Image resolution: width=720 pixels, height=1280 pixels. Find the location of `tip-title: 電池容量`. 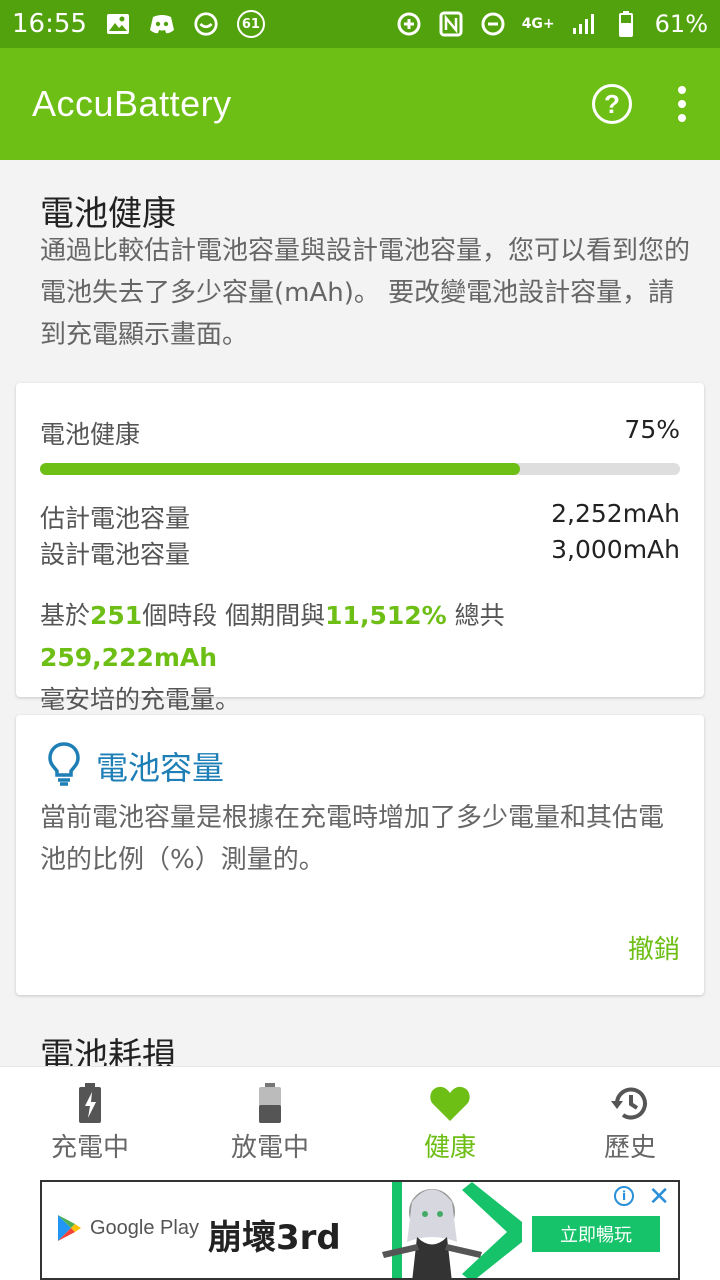

tip-title: 電池容量 is located at coordinates (160, 768).